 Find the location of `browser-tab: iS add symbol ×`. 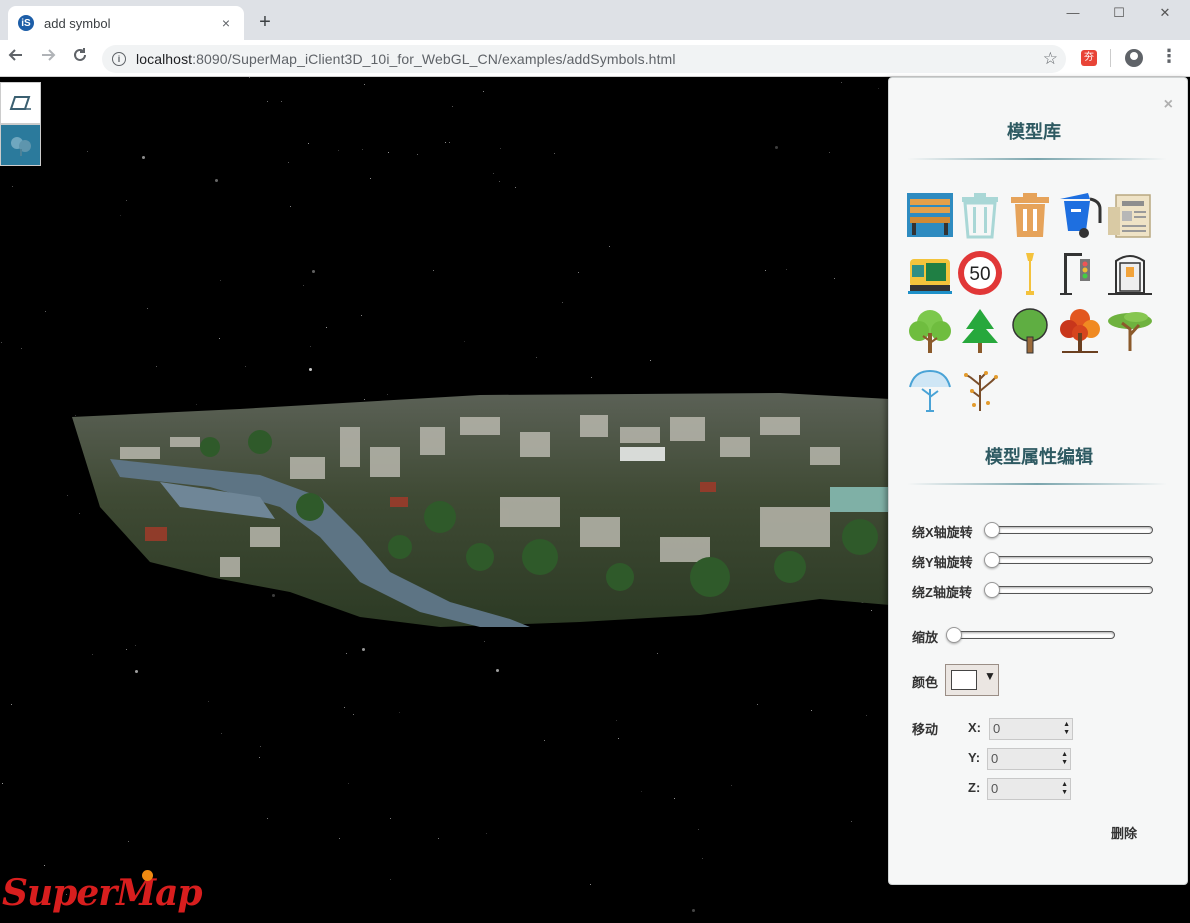

browser-tab: iS add symbol × is located at coordinates (126, 23).